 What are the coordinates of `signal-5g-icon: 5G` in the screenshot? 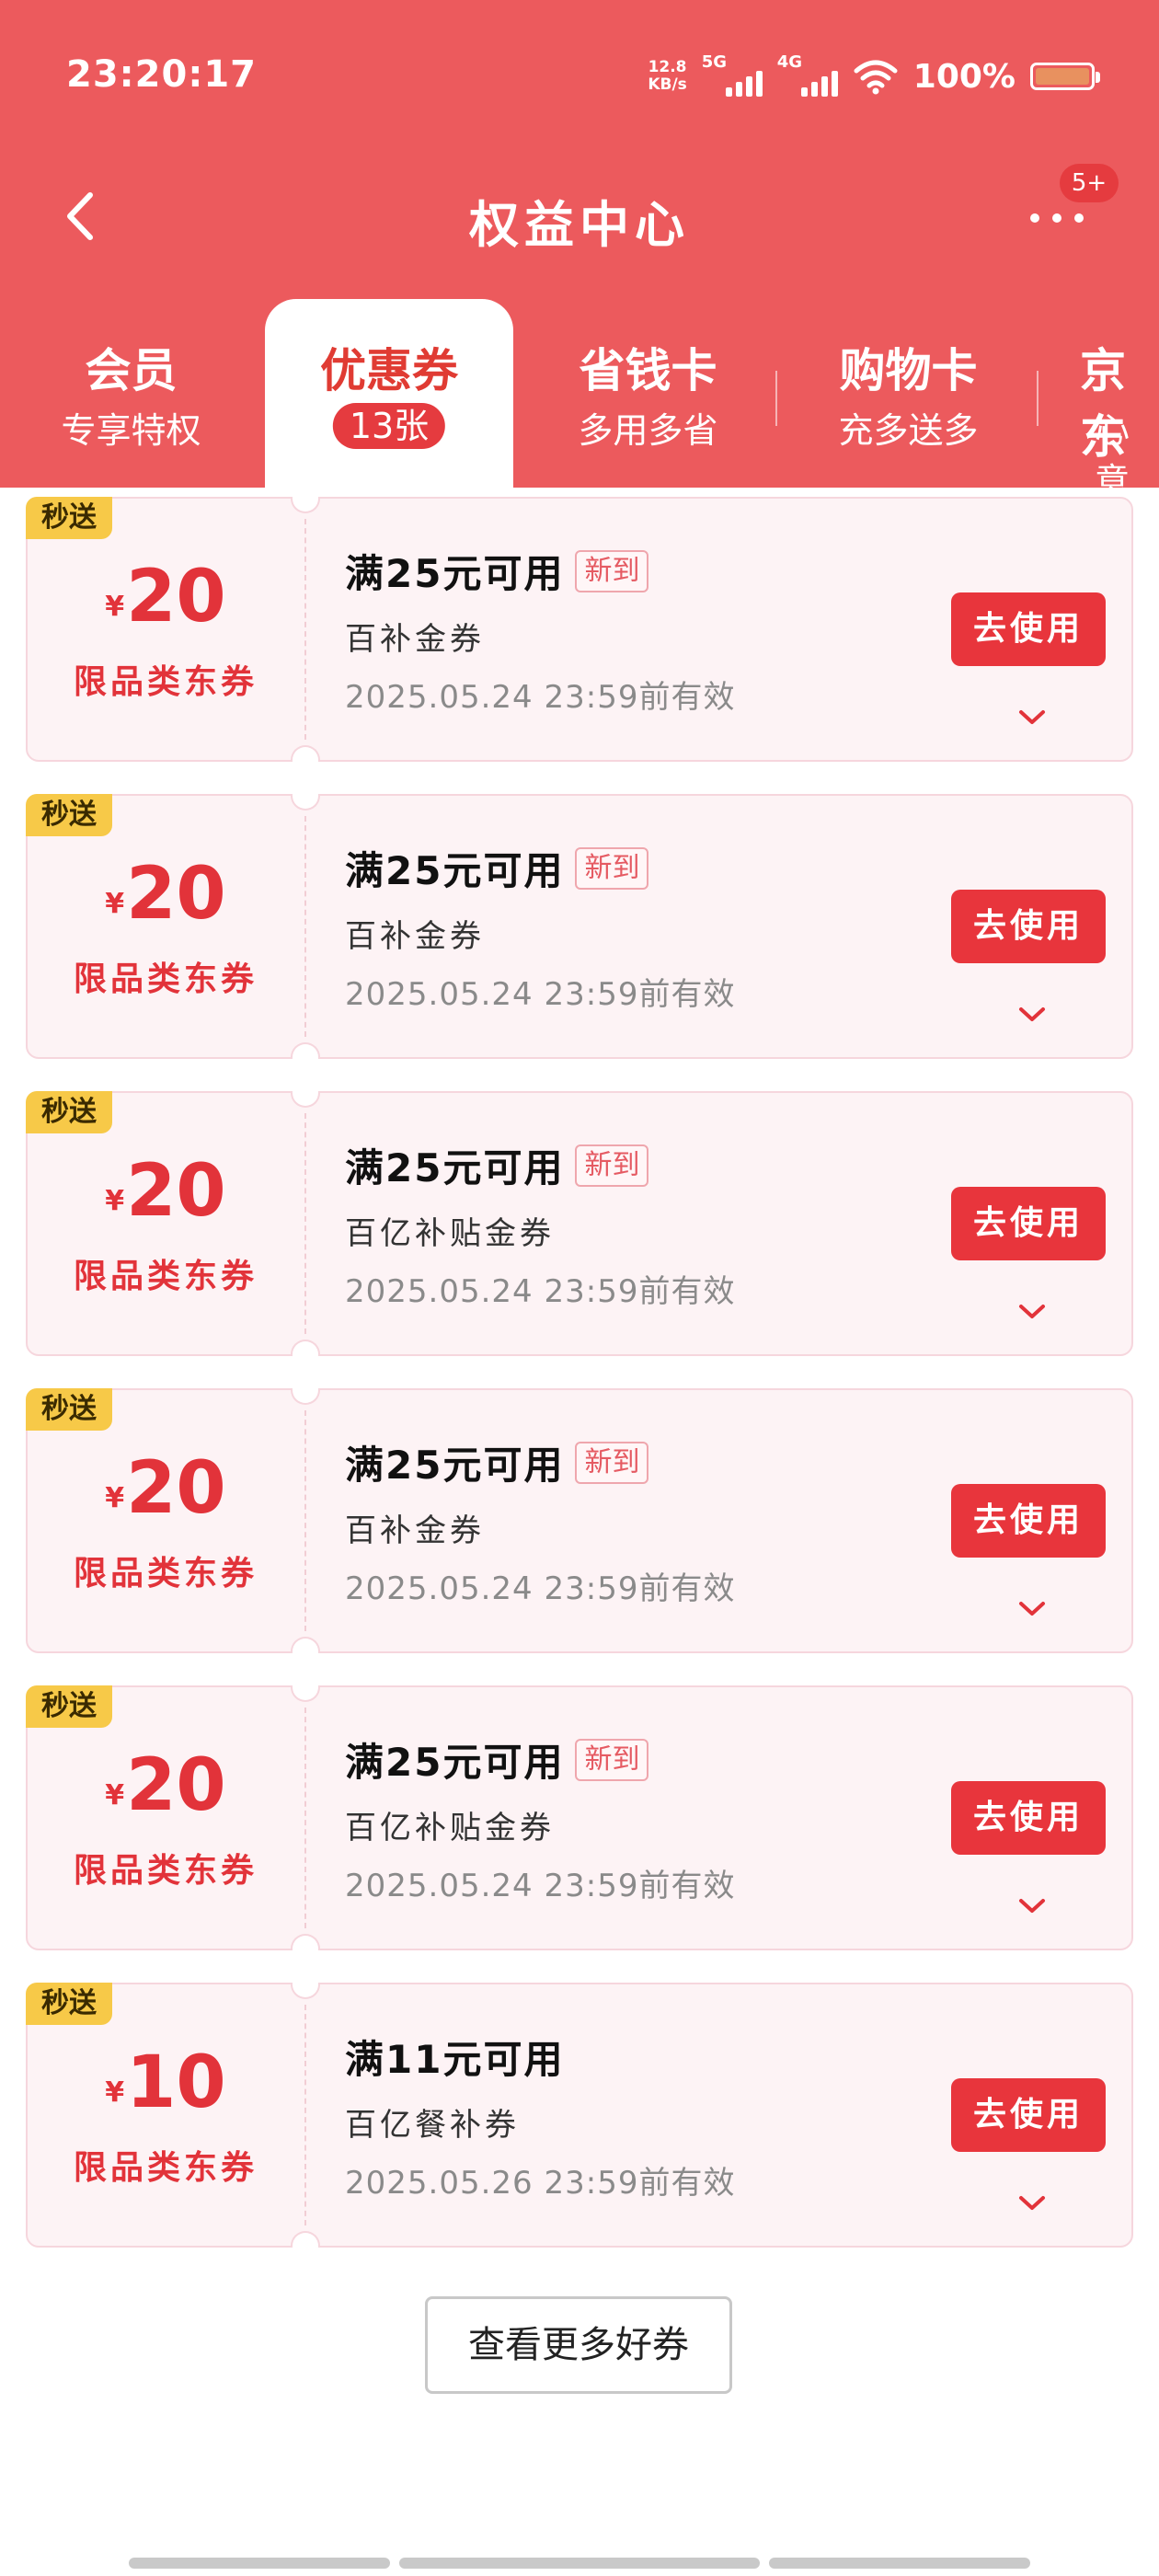 It's located at (732, 74).